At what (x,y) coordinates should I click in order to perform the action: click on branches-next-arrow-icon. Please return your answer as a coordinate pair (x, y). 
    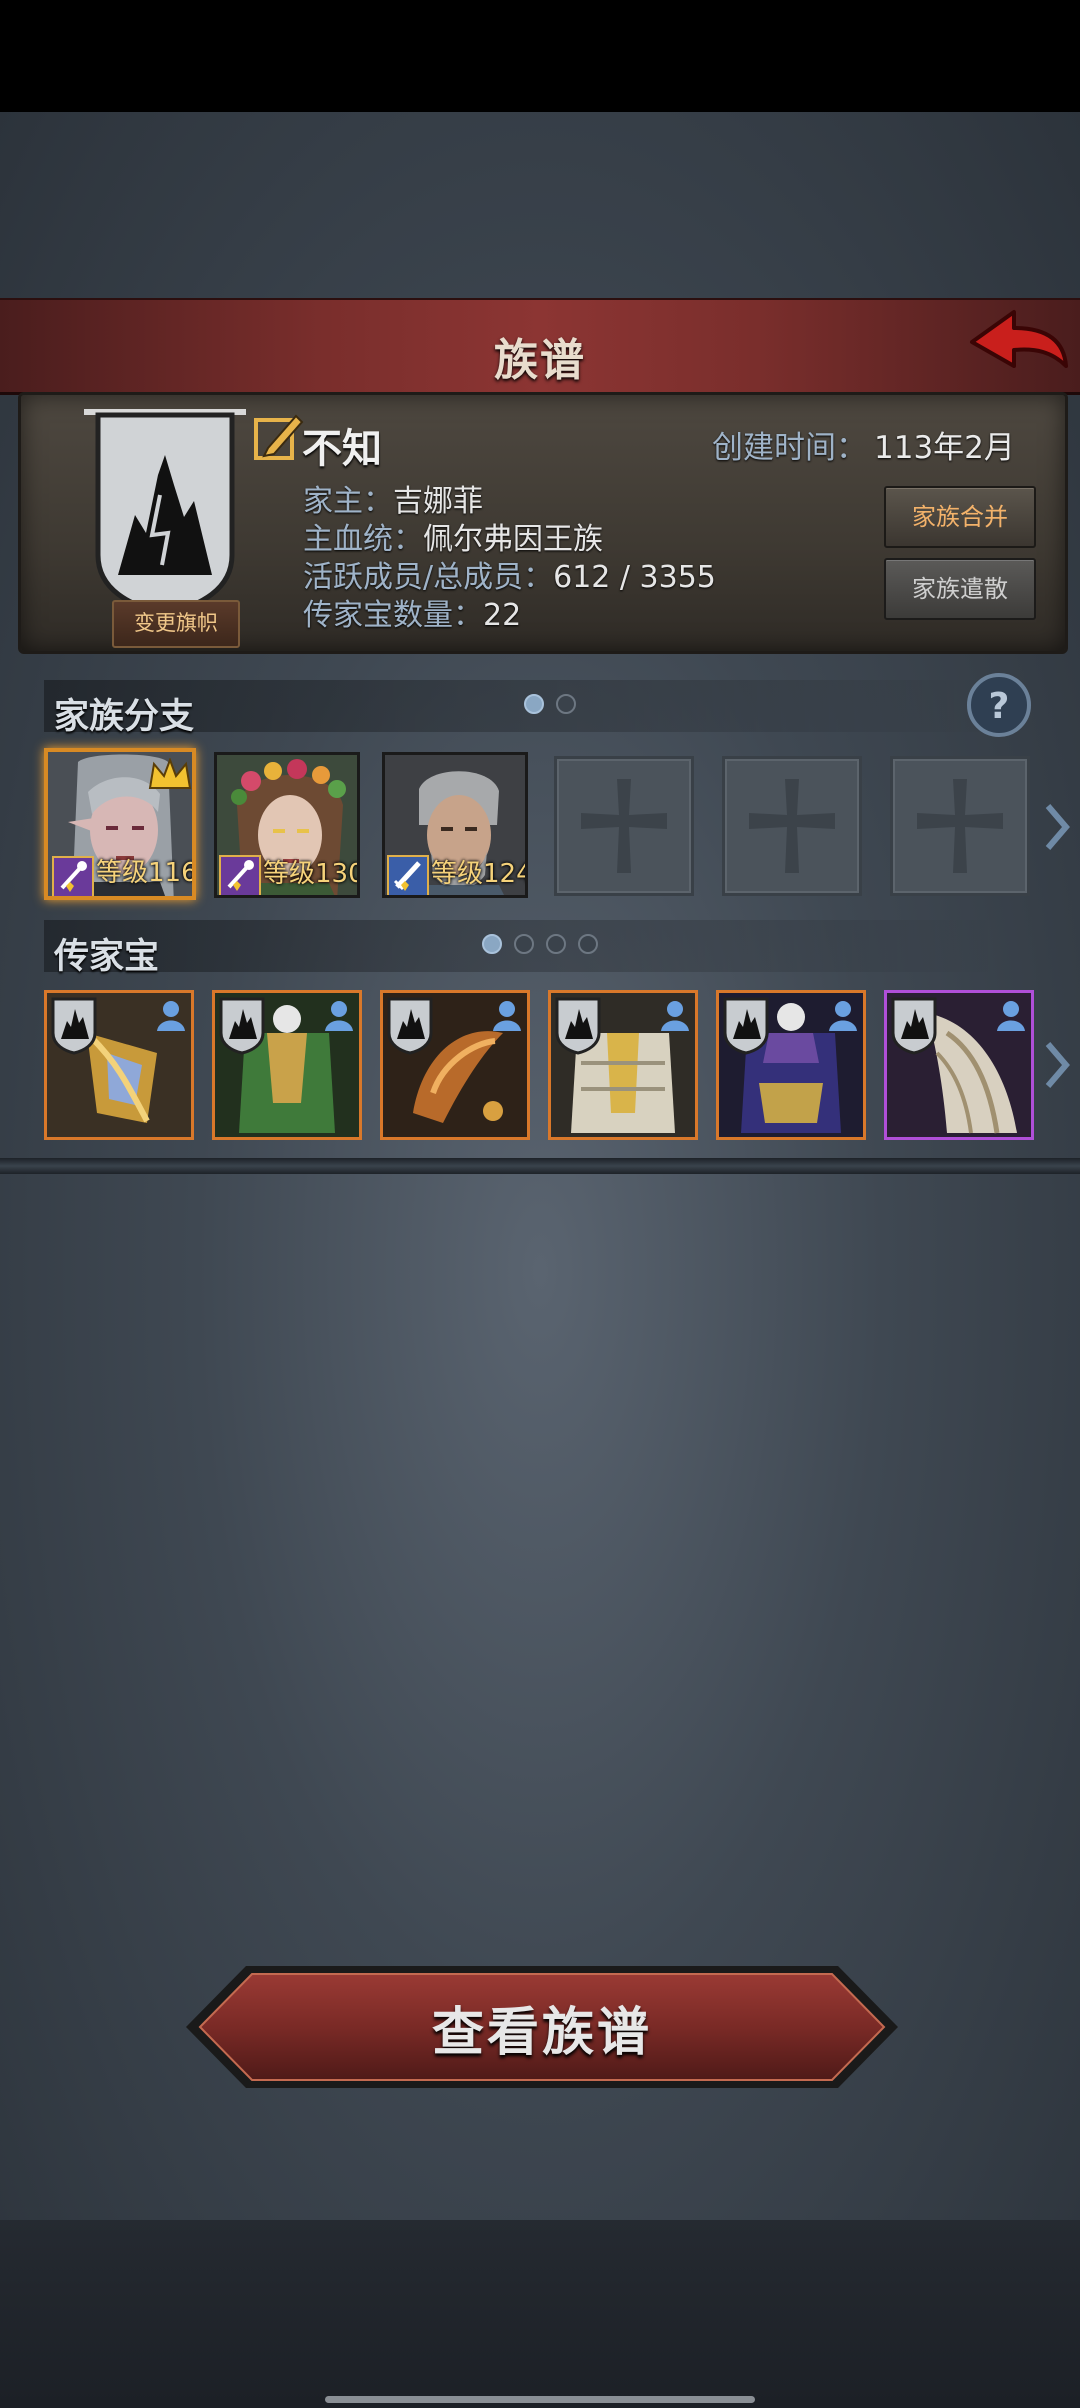
    Looking at the image, I should click on (1057, 827).